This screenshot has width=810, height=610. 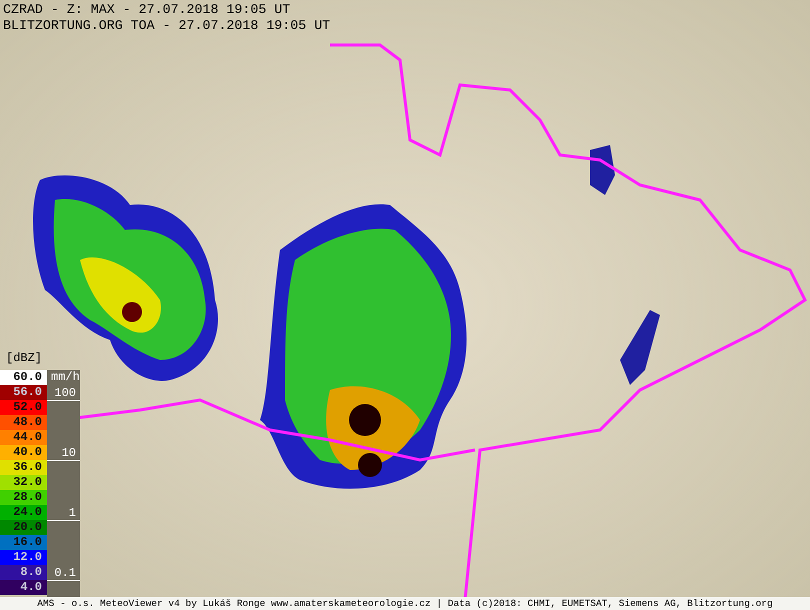 I want to click on rate-unit-label: mm/h, so click(x=65, y=377).